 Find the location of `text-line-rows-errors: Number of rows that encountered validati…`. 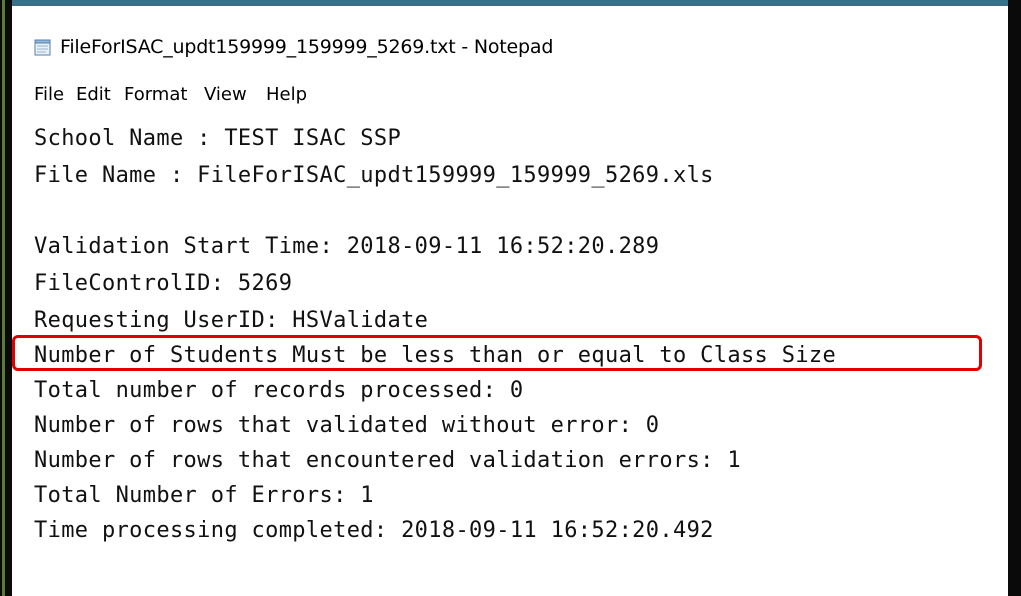

text-line-rows-errors: Number of rows that encountered validati… is located at coordinates (387, 460).